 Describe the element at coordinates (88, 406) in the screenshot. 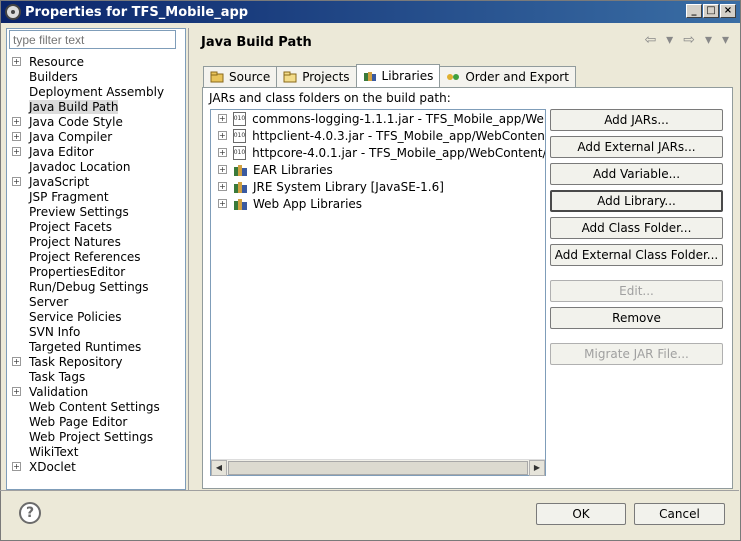

I see `tree-item: Web Content Settings` at that location.